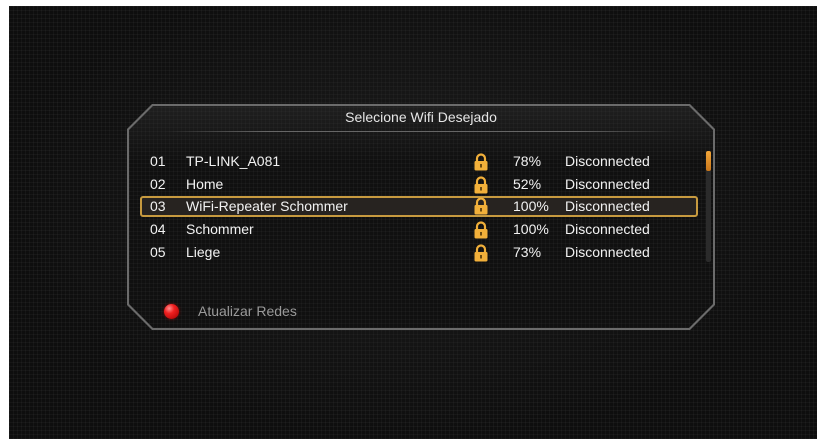 The height and width of the screenshot is (439, 817). What do you see at coordinates (527, 161) in the screenshot?
I see `signal-strength: 78%` at bounding box center [527, 161].